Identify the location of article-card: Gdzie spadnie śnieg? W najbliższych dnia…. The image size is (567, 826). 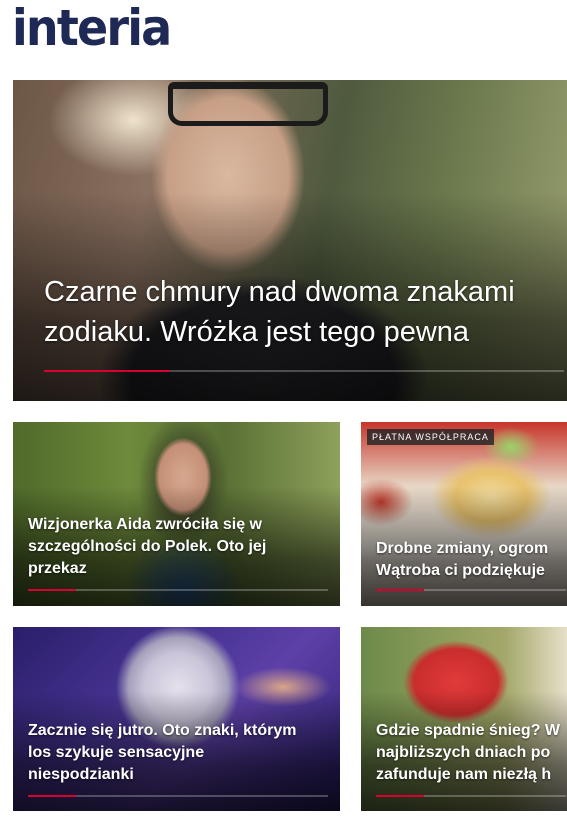
(464, 719).